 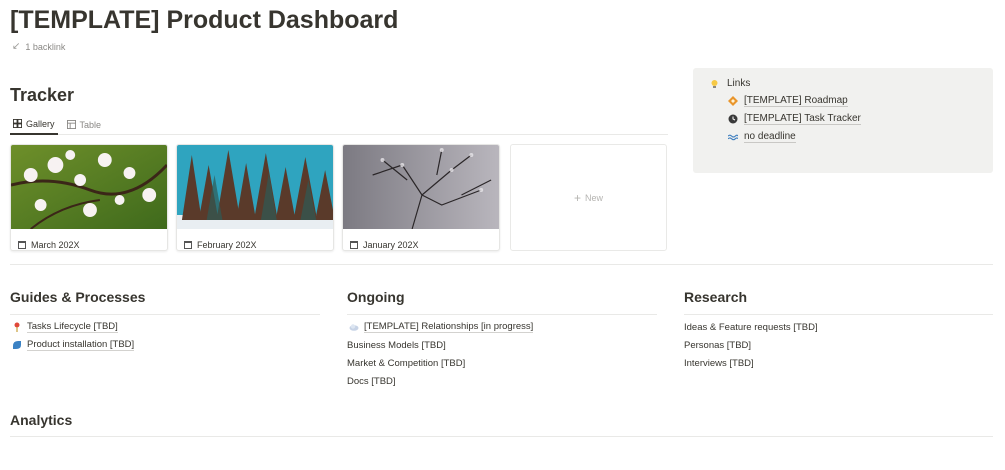 What do you see at coordinates (55, 245) in the screenshot?
I see `card-title: March 202X` at bounding box center [55, 245].